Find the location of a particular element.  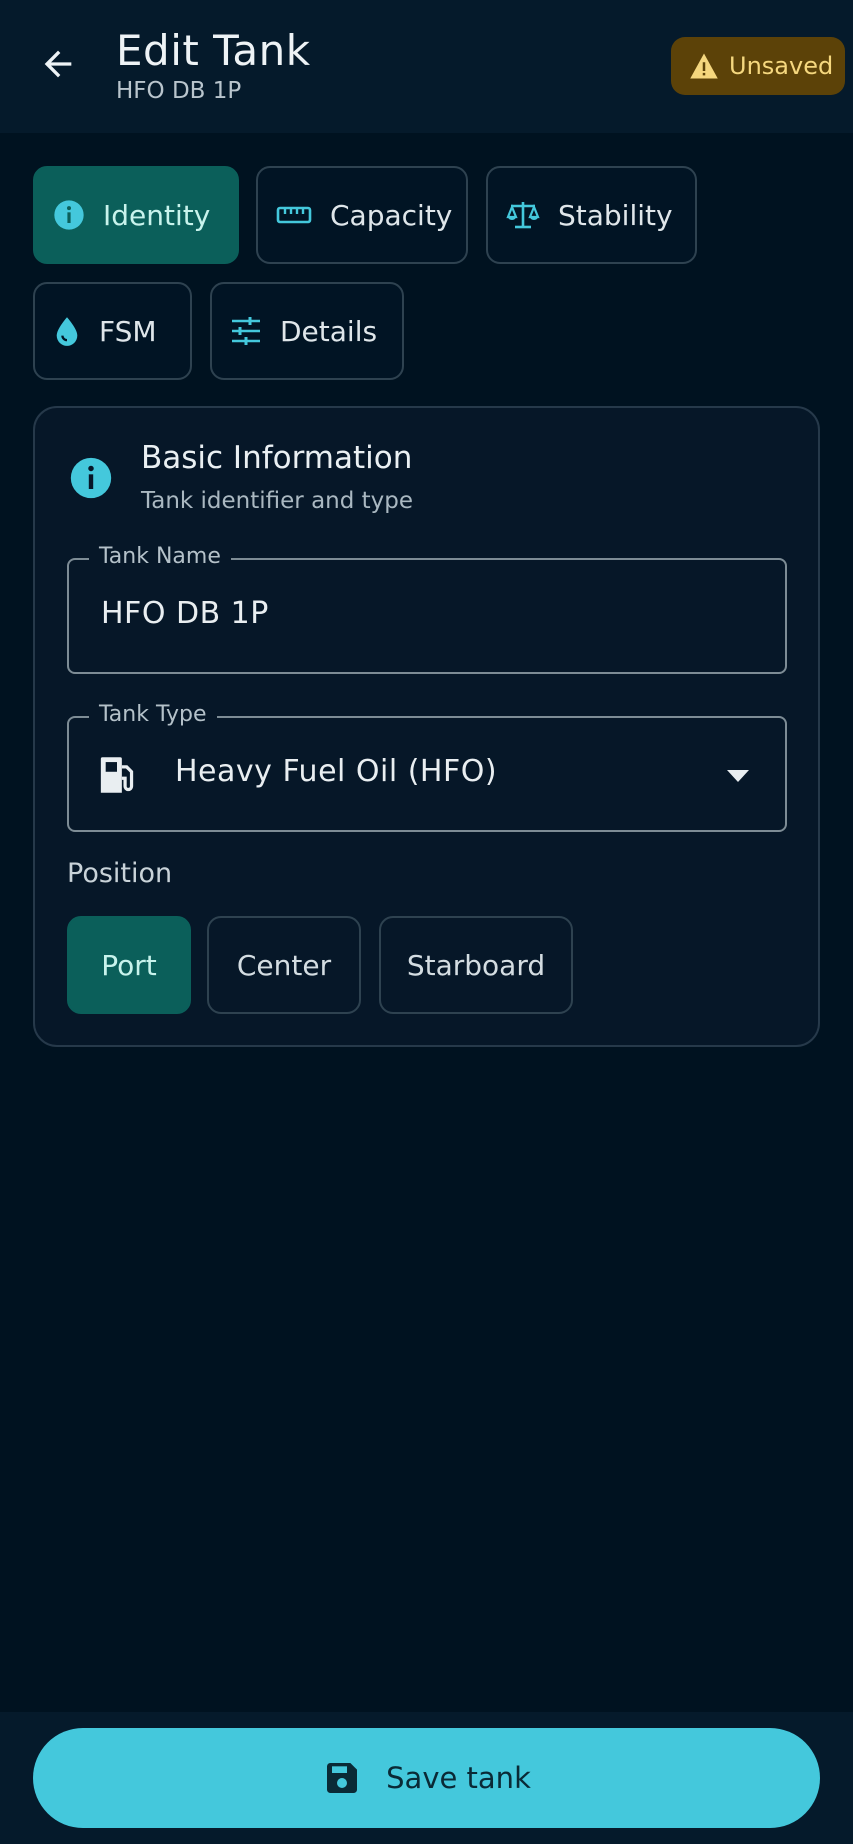

ruler-icon is located at coordinates (294, 215).